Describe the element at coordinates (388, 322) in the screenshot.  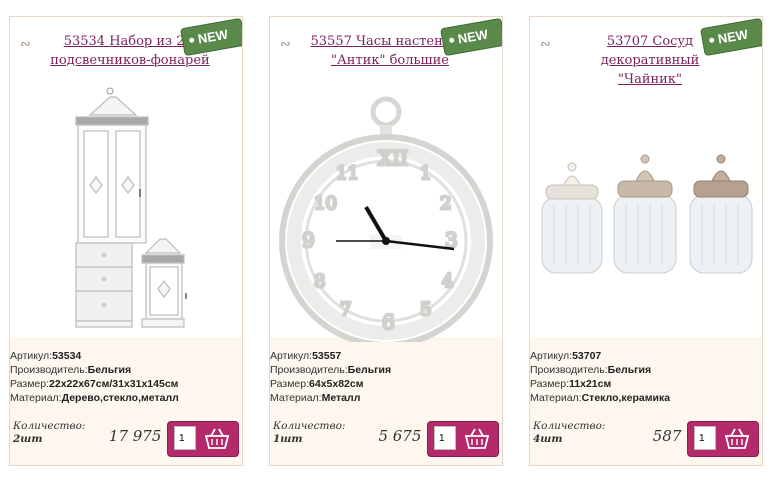
I see `svg-text: 6` at that location.